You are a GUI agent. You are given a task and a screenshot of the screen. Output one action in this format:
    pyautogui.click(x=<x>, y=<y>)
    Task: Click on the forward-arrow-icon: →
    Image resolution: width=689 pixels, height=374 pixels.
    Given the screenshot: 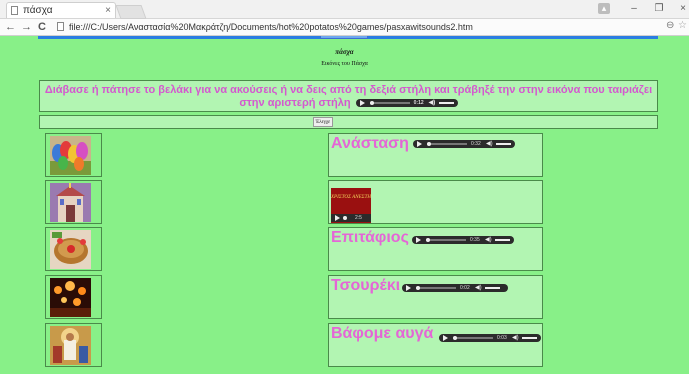 What is the action you would take?
    pyautogui.click(x=26, y=27)
    